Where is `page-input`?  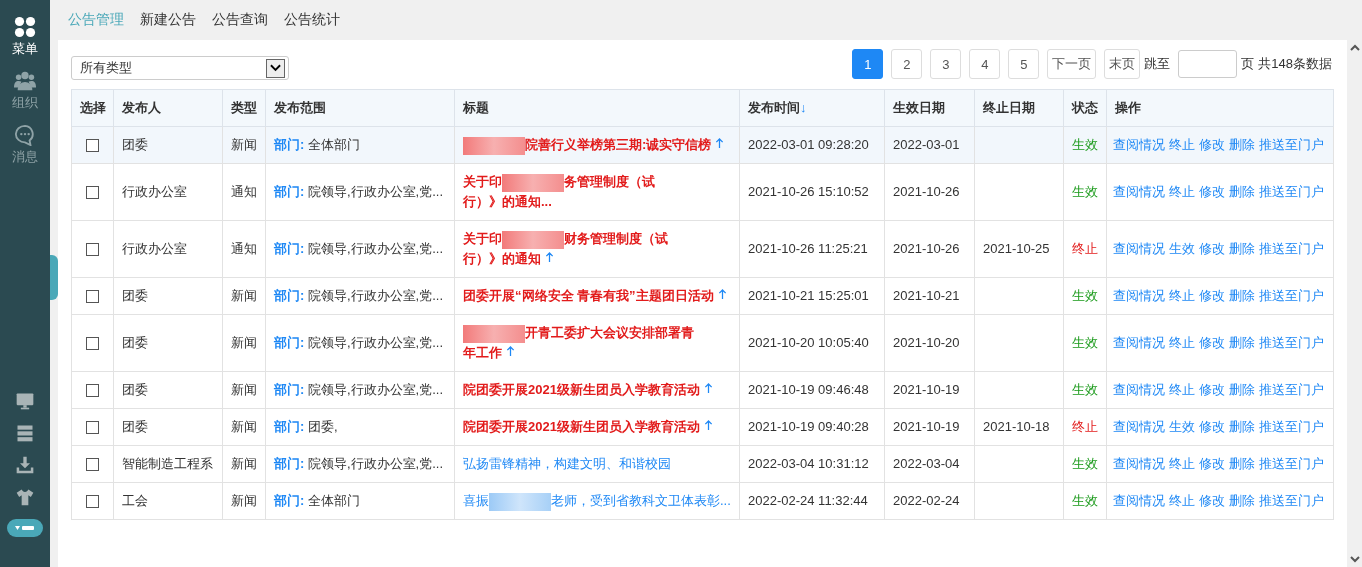
page-input is located at coordinates (1208, 64).